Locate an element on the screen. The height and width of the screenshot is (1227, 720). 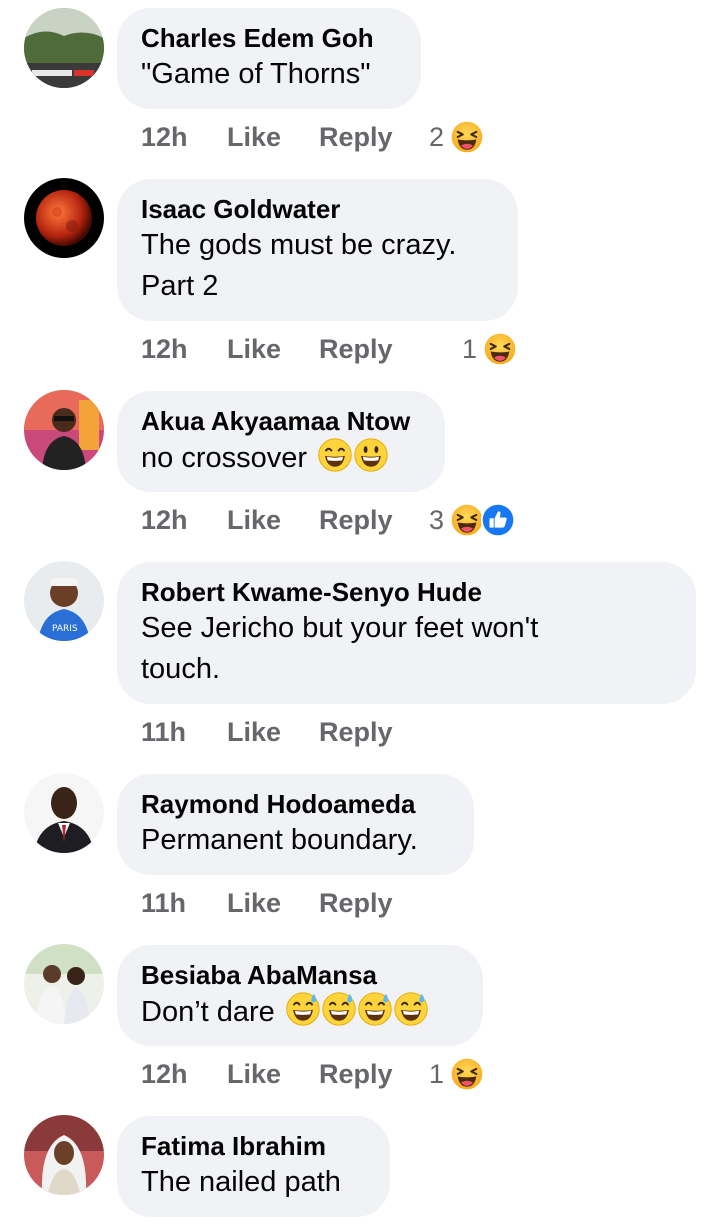
comment-author: Besiaba AbaMansa is located at coordinates (300, 975).